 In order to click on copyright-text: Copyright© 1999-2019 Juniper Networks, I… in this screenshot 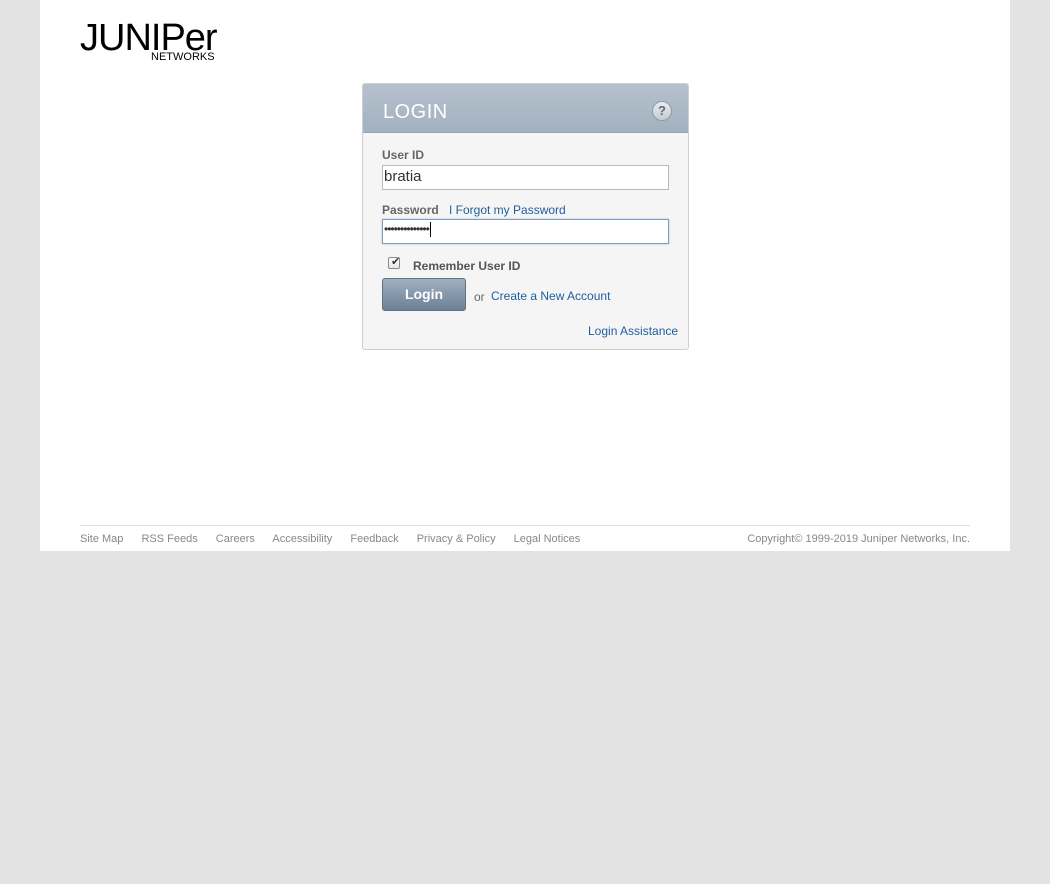, I will do `click(858, 539)`.